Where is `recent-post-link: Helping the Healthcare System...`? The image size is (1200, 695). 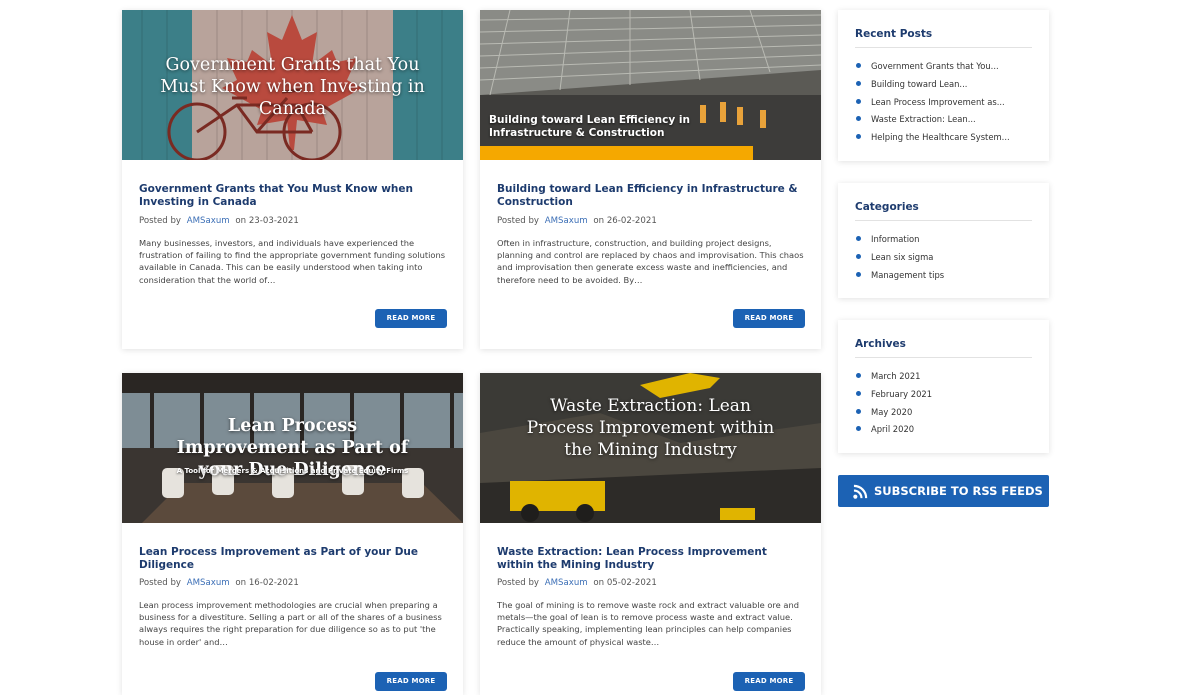 recent-post-link: Helping the Healthcare System... is located at coordinates (947, 140).